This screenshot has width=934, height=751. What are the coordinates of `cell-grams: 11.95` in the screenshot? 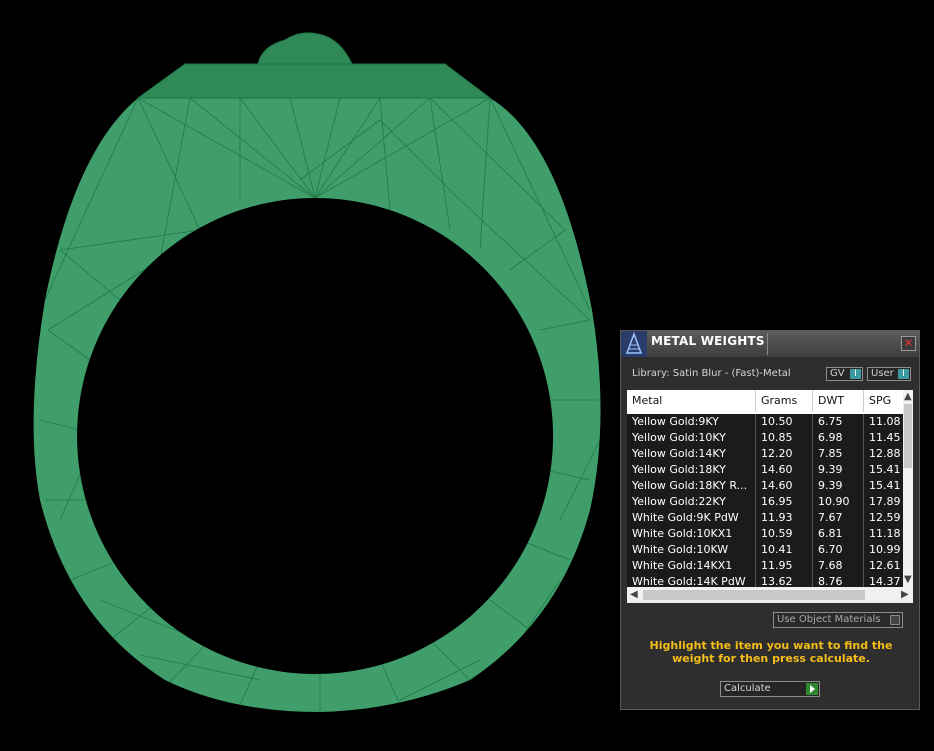 It's located at (784, 566).